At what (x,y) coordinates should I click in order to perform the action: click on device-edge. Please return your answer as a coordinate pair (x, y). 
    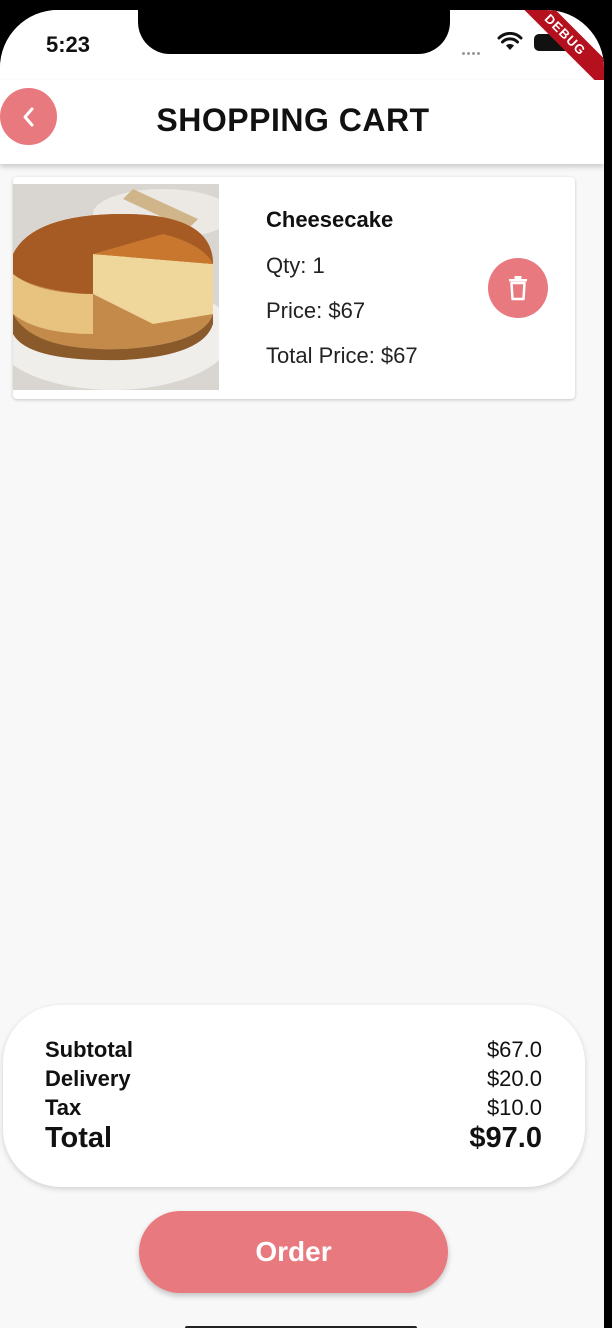
    Looking at the image, I should click on (608, 664).